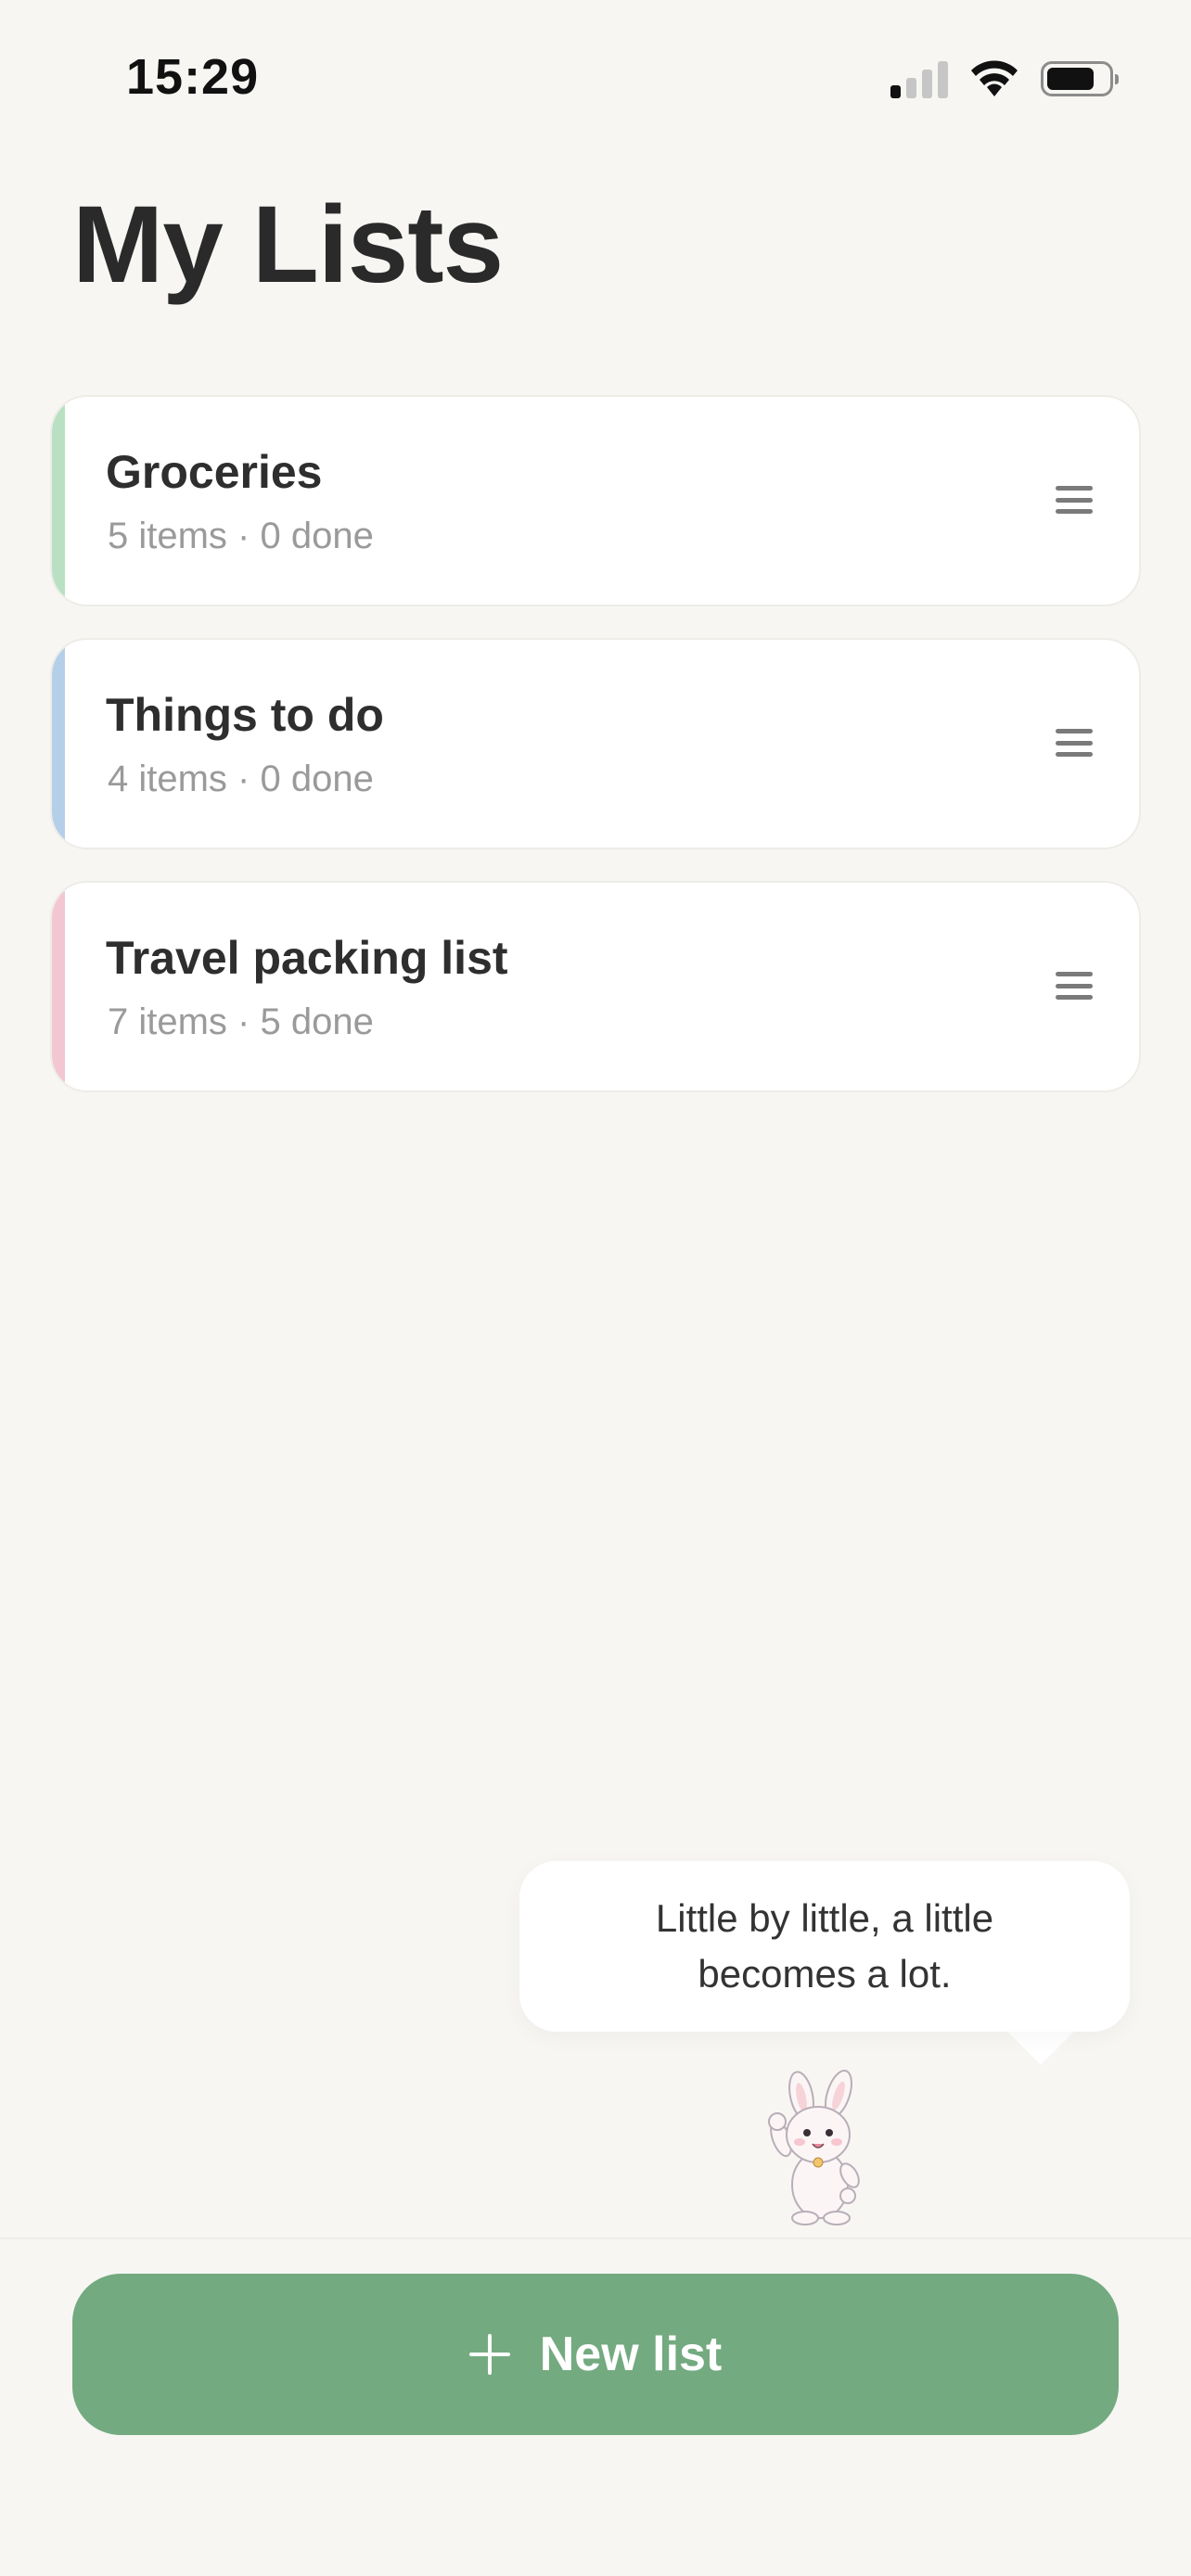 The height and width of the screenshot is (2576, 1191). I want to click on new-list-button: New list, so click(595, 2354).